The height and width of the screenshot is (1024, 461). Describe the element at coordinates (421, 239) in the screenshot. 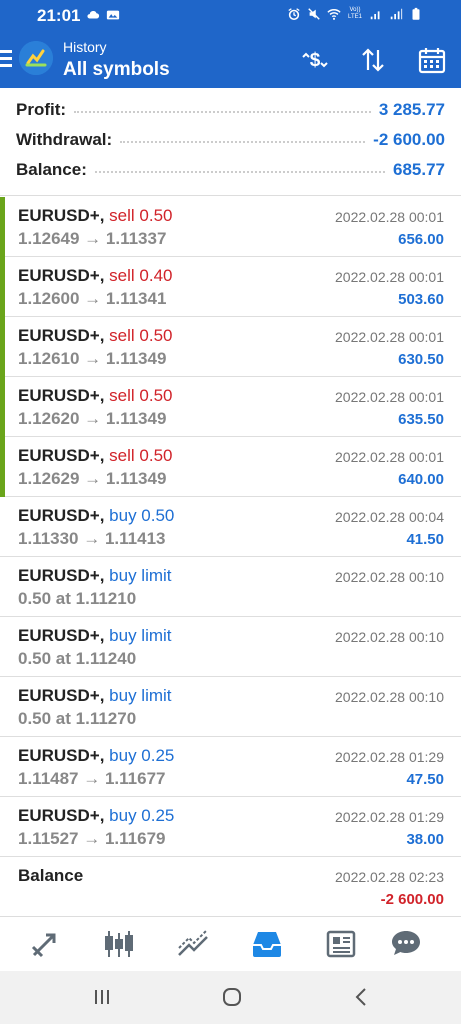

I see `deal-profit: 656.00` at that location.